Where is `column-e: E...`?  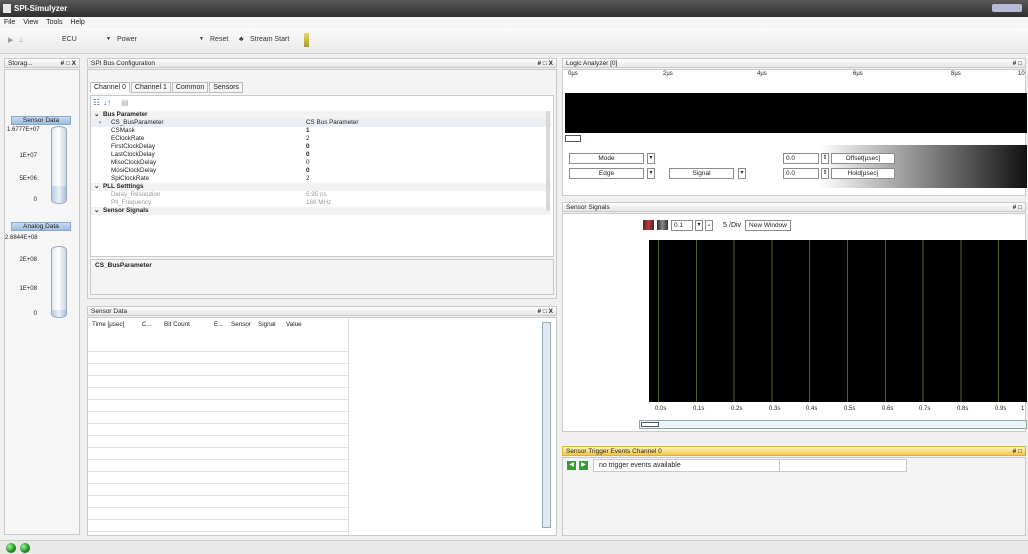 column-e: E... is located at coordinates (218, 324).